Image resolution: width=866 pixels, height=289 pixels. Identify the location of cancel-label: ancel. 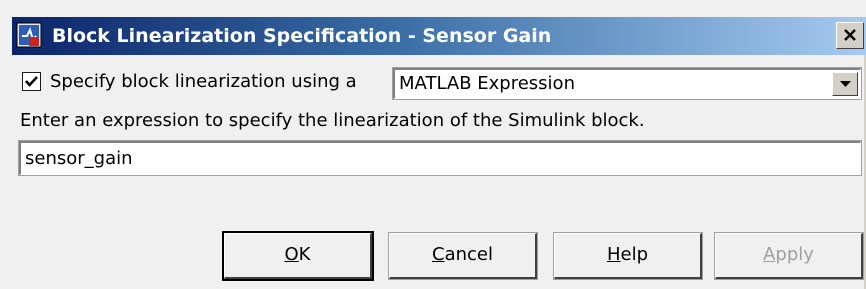
(468, 254).